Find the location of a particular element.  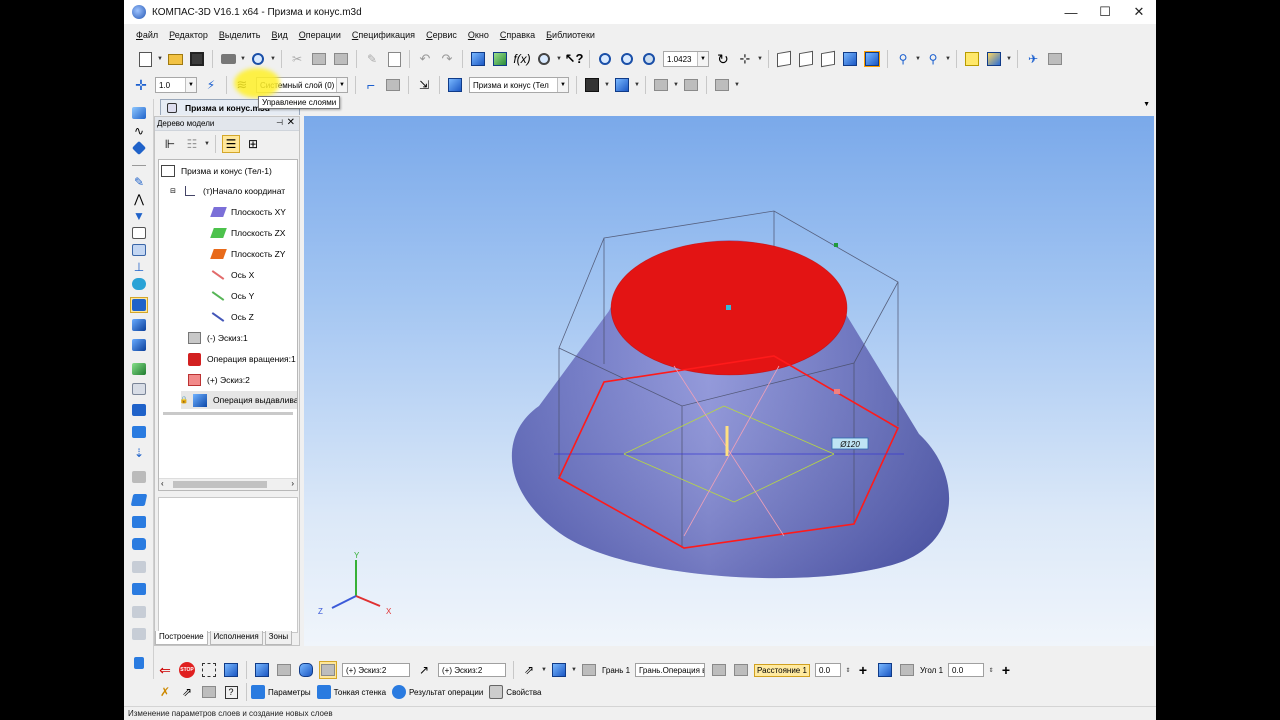

dimension-dropdown-icon: ▼ is located at coordinates (737, 85).